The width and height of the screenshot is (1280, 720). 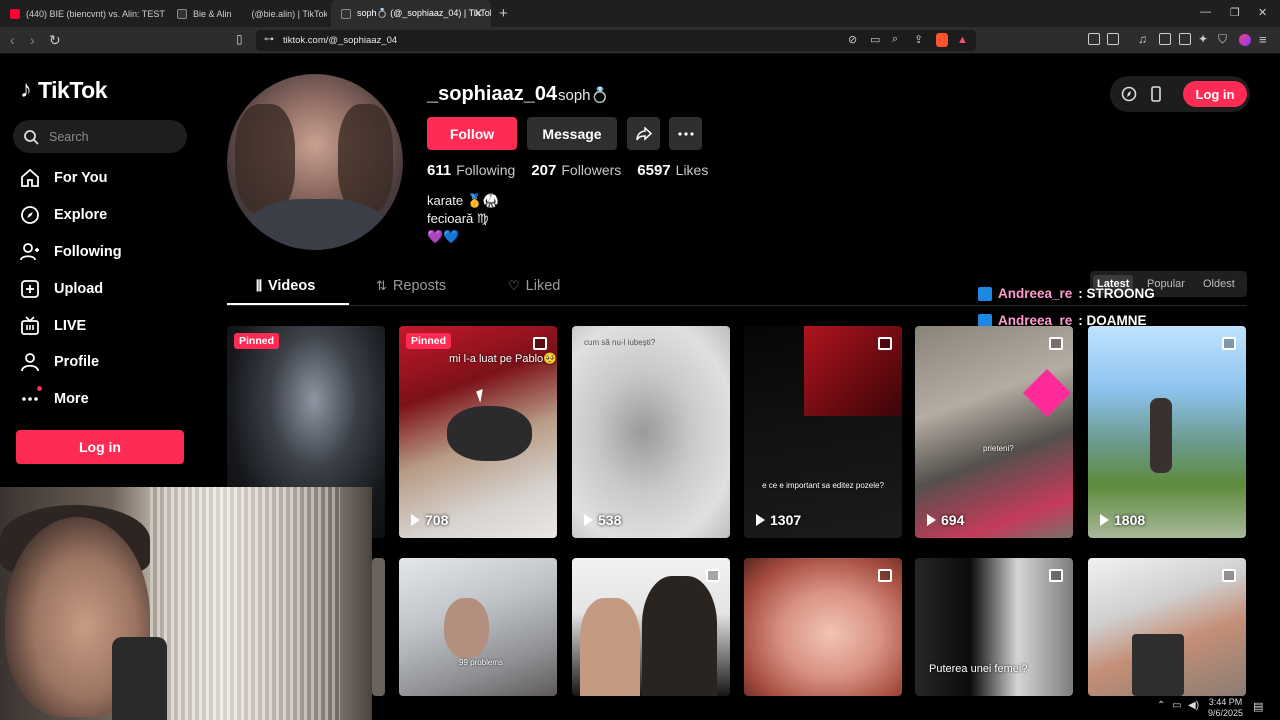 What do you see at coordinates (685, 133) in the screenshot?
I see `more-options-button` at bounding box center [685, 133].